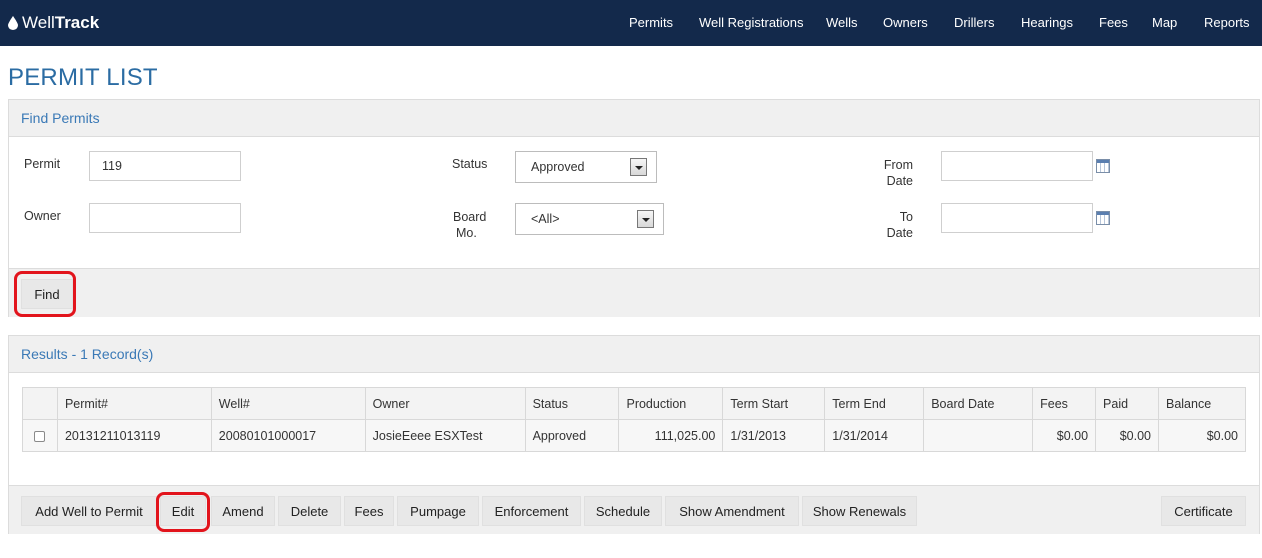  Describe the element at coordinates (1017, 166) in the screenshot. I see `from-date-input` at that location.